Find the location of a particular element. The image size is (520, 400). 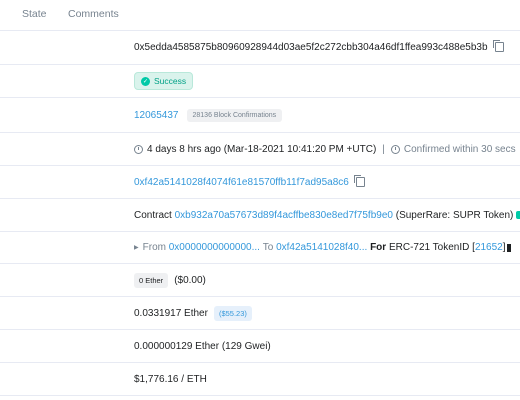

status-label: Success is located at coordinates (170, 81).